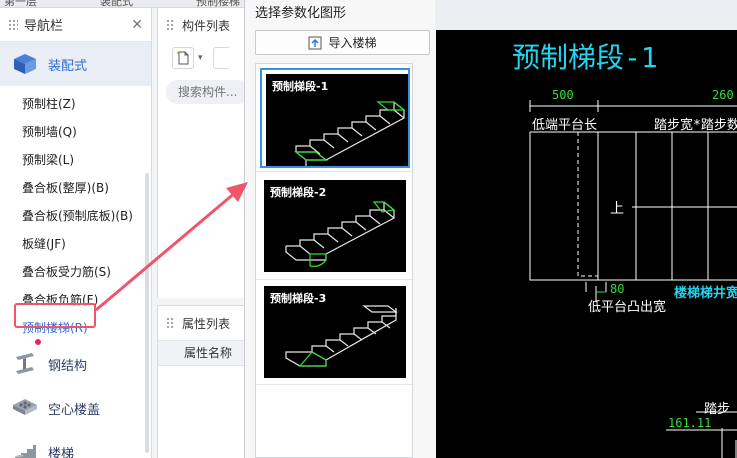 This screenshot has height=458, width=737. I want to click on import-stair-button: 导入楼梯, so click(342, 42).